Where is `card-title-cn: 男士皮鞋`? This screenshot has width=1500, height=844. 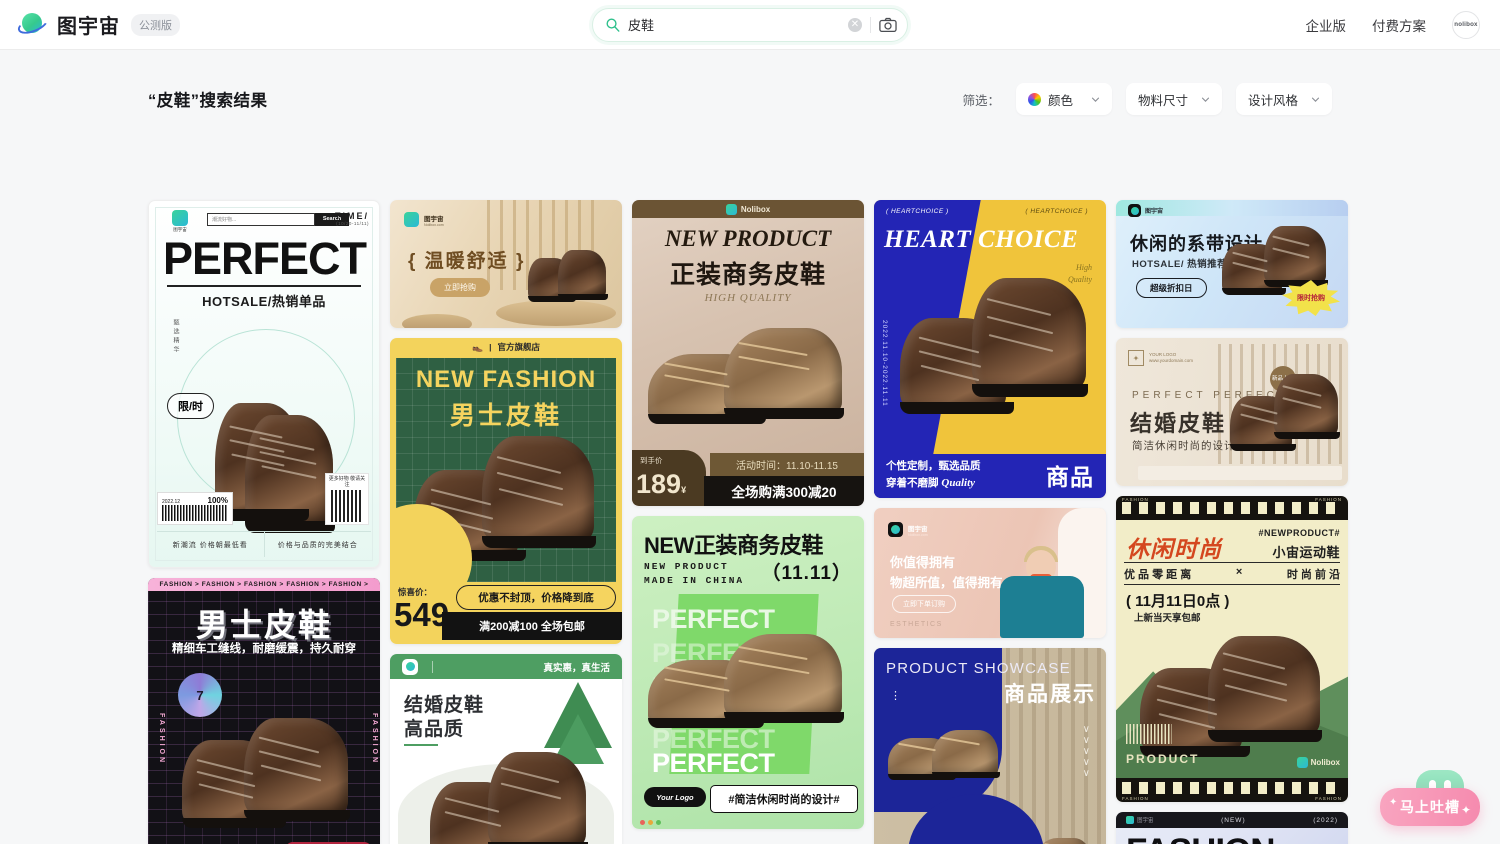
card-title-cn: 男士皮鞋 is located at coordinates (505, 416).